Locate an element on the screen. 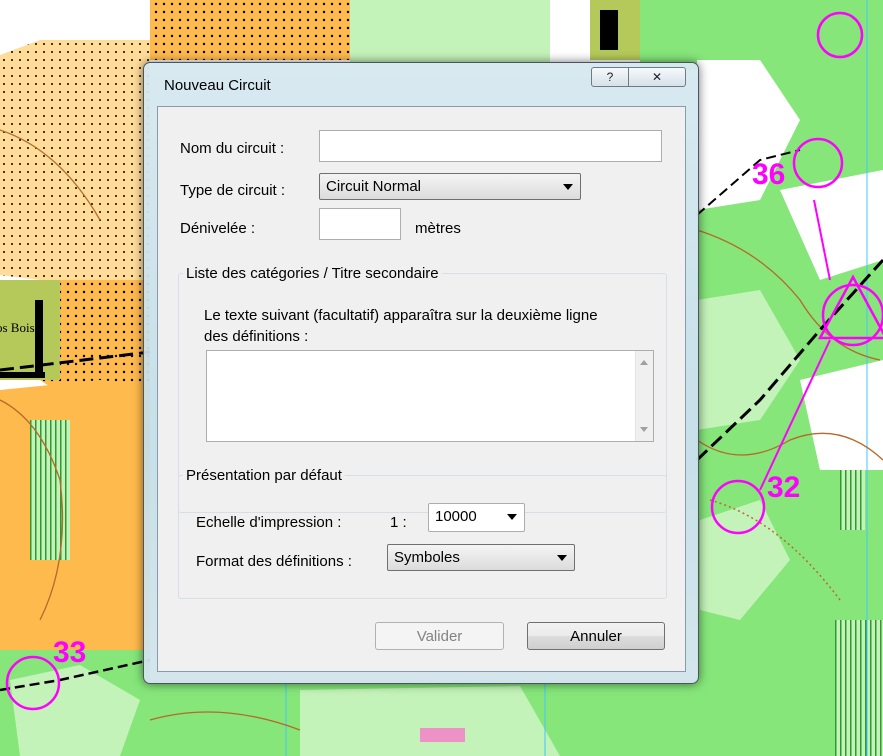 Image resolution: width=883 pixels, height=756 pixels. description-format-select: Symboles is located at coordinates (481, 557).